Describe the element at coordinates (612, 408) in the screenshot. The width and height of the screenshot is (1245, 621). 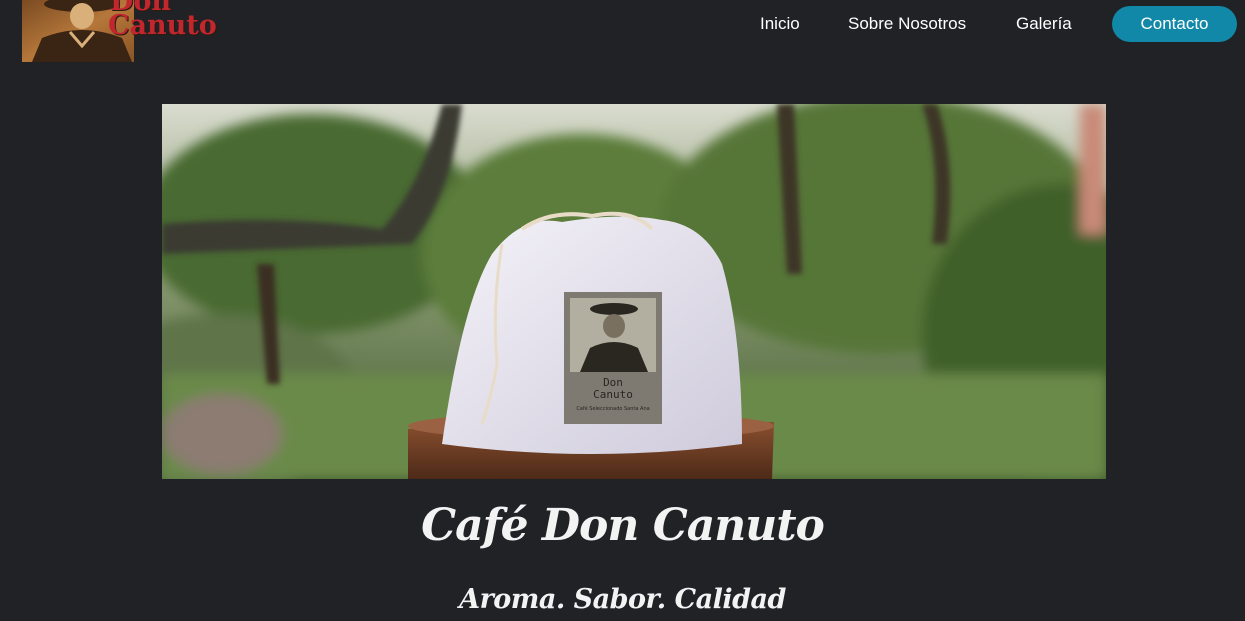
I see `bag-label-small: Café Seleccionado Santa Ana` at that location.